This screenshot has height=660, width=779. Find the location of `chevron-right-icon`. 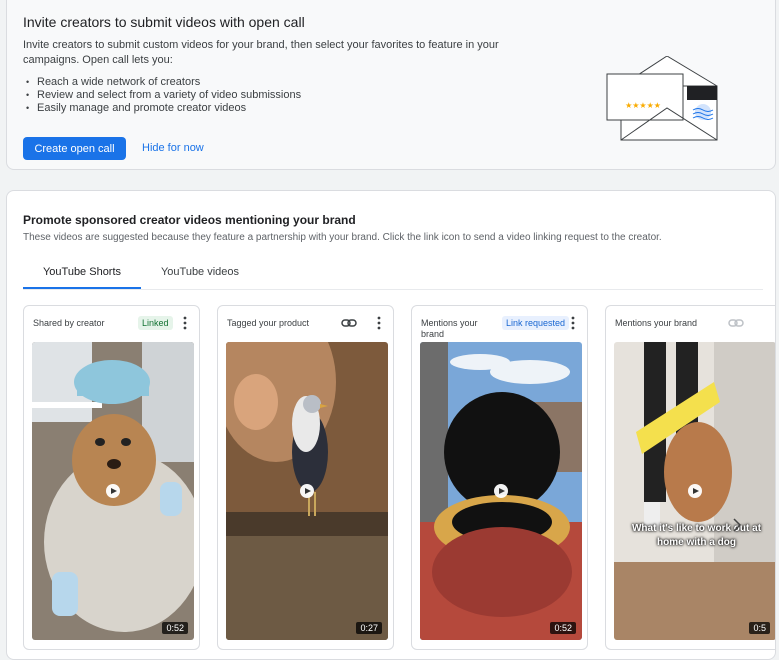

chevron-right-icon is located at coordinates (737, 525).